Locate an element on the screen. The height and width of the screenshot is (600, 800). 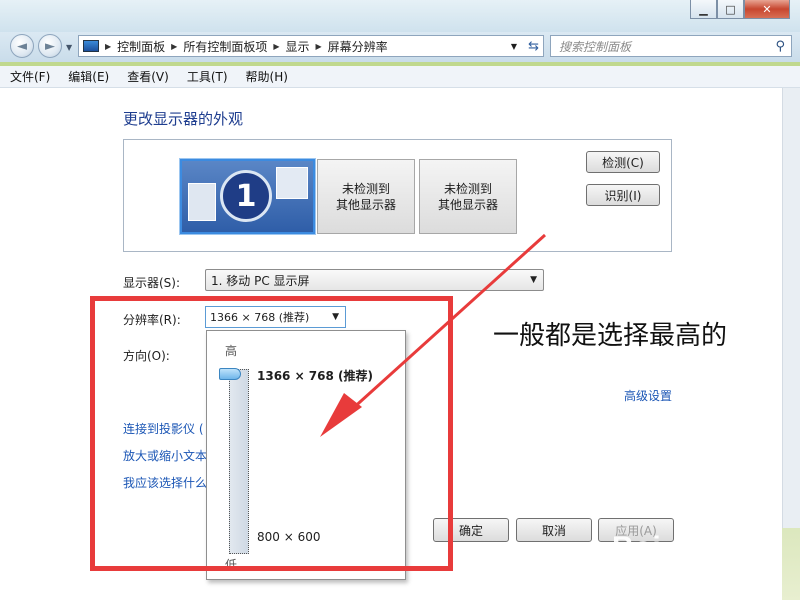
search-icon: ⚲ is located at coordinates (780, 46).